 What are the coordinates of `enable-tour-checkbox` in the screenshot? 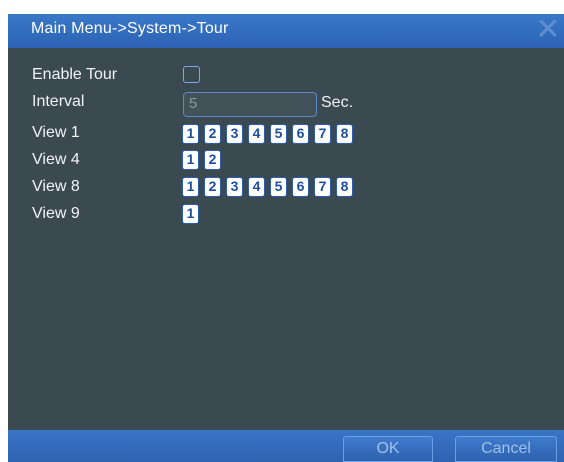 It's located at (191, 74).